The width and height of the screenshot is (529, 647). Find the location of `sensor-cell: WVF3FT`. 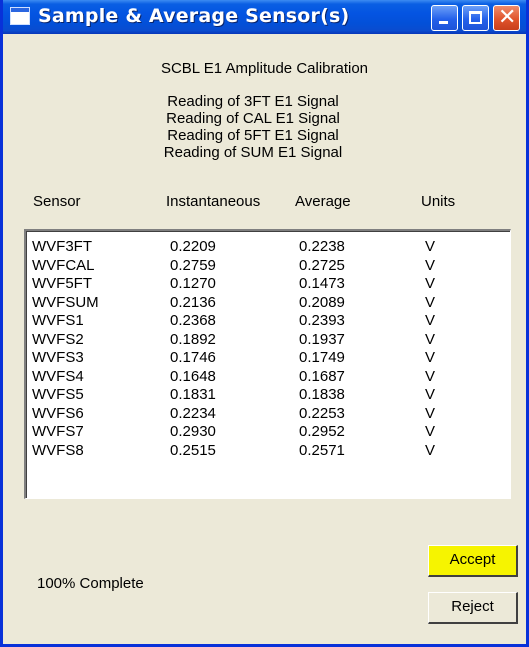

sensor-cell: WVF3FT is located at coordinates (62, 246).